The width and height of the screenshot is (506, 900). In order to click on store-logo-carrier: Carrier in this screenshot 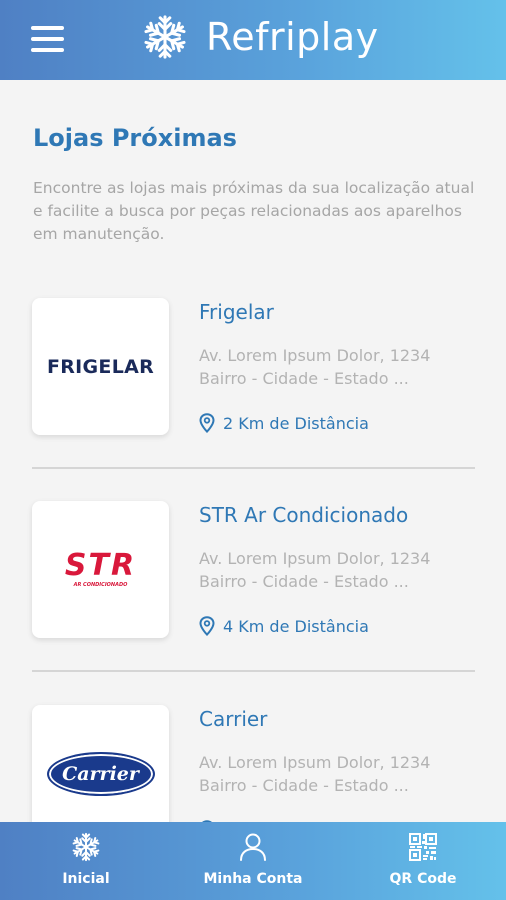, I will do `click(100, 763)`.